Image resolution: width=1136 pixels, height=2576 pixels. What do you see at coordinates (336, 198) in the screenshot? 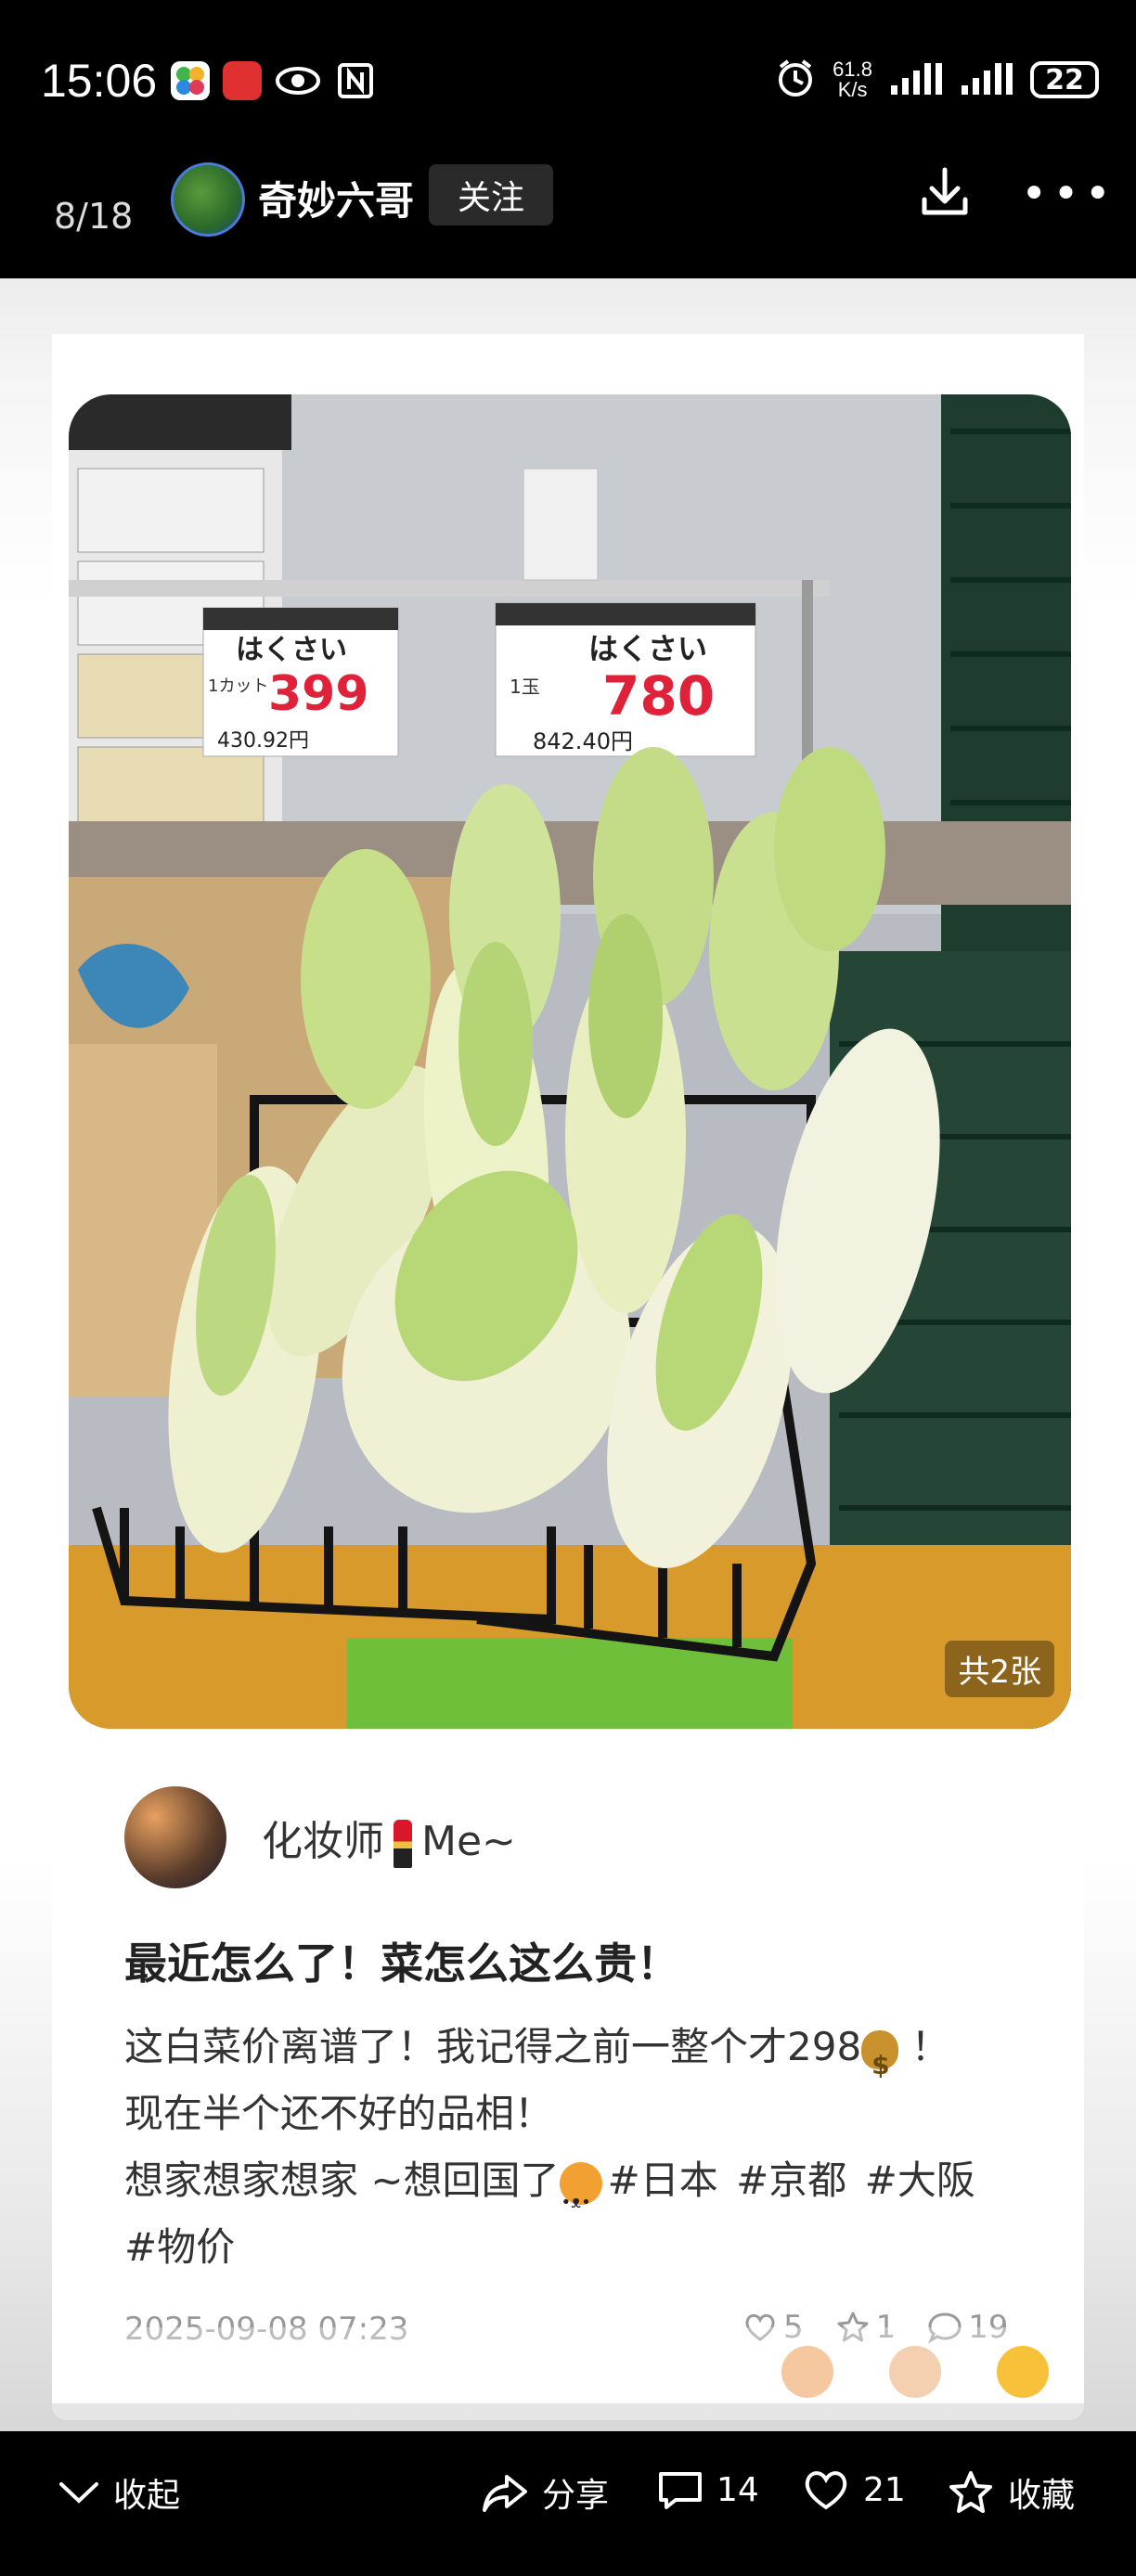
I see `username: 奇妙六哥` at bounding box center [336, 198].